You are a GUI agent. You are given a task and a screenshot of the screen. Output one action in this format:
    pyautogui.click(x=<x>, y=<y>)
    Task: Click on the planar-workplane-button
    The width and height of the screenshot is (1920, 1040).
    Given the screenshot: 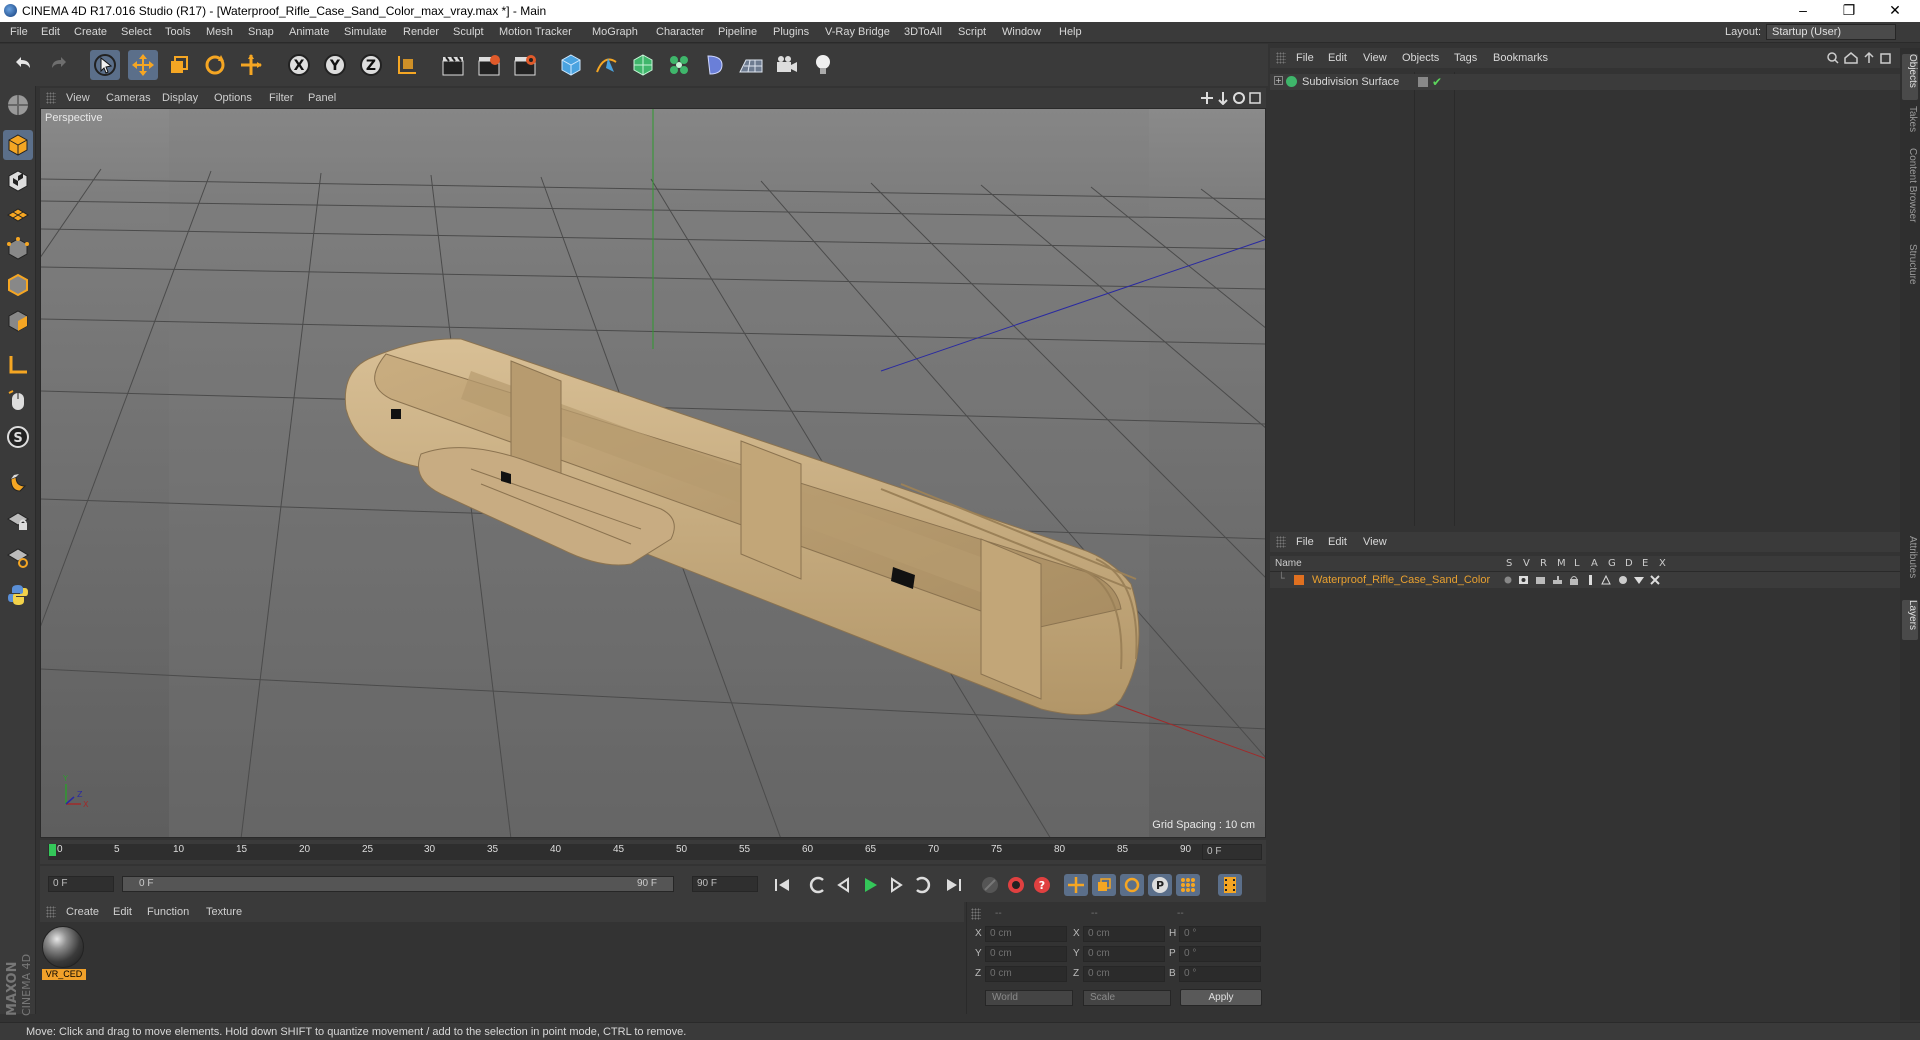 What is the action you would take?
    pyautogui.click(x=18, y=557)
    